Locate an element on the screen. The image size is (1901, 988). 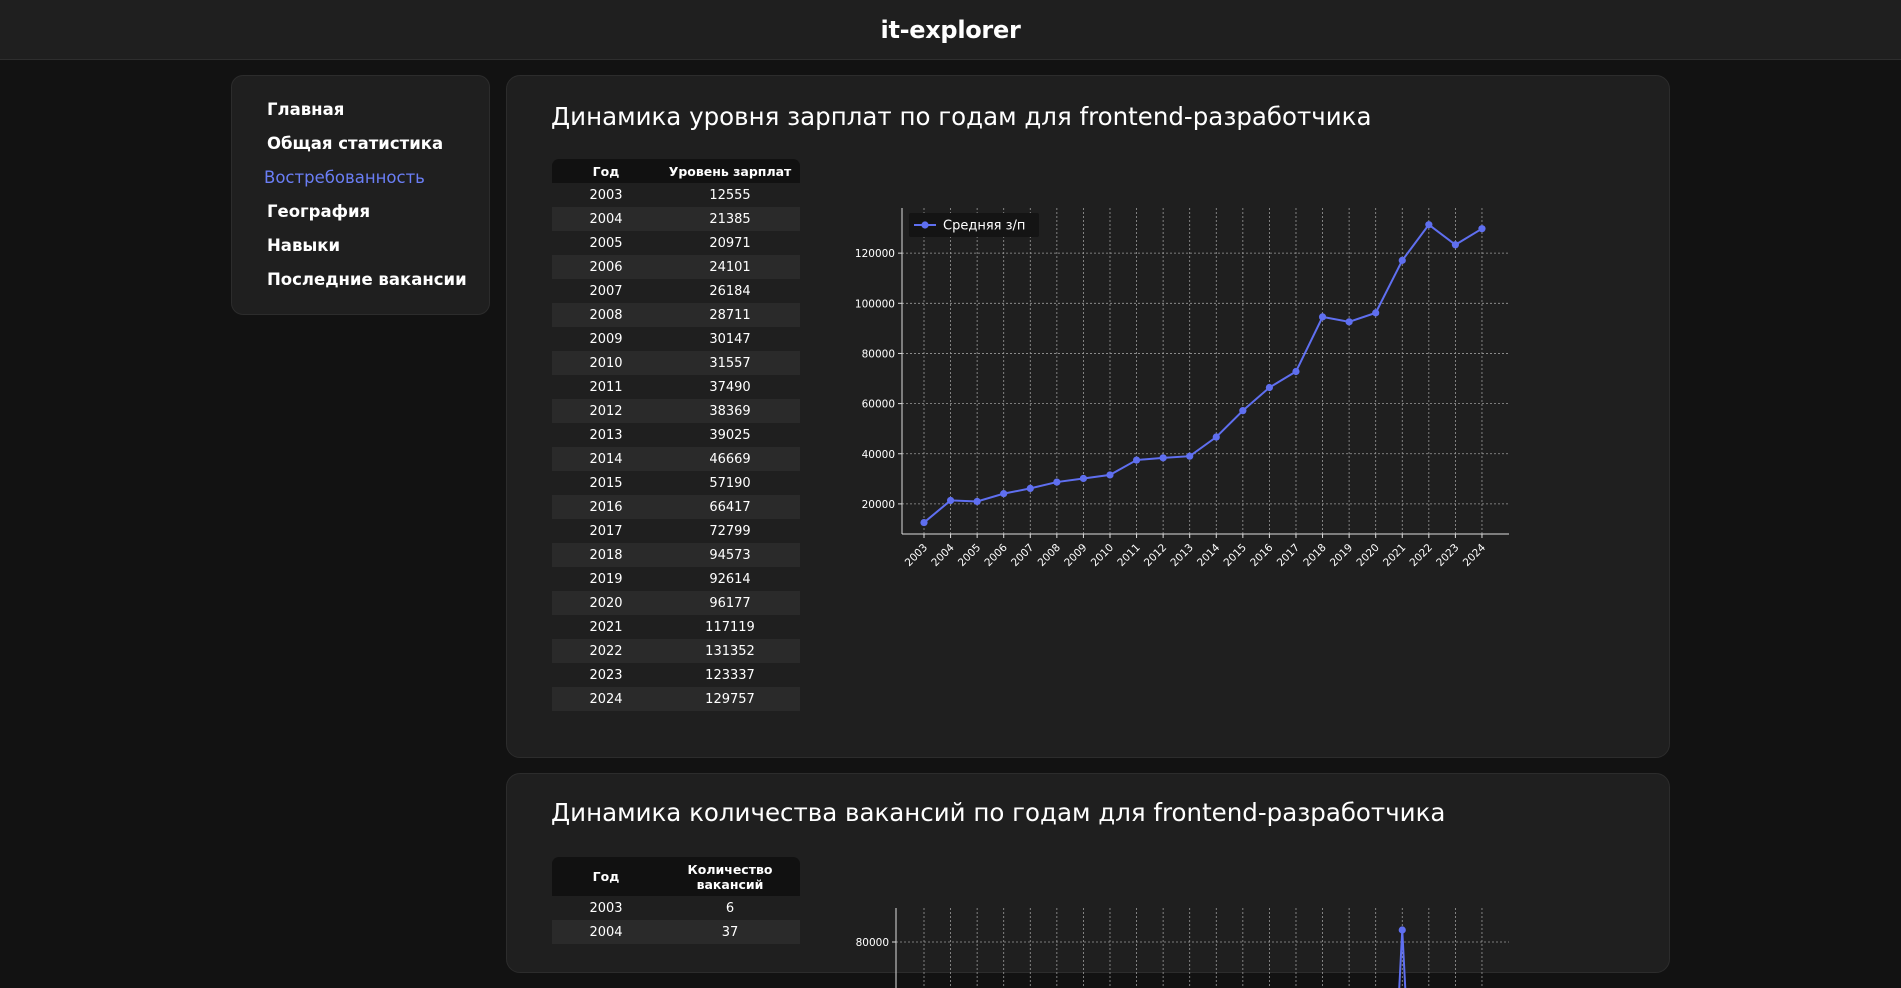
cell-value: 72799 is located at coordinates (730, 531).